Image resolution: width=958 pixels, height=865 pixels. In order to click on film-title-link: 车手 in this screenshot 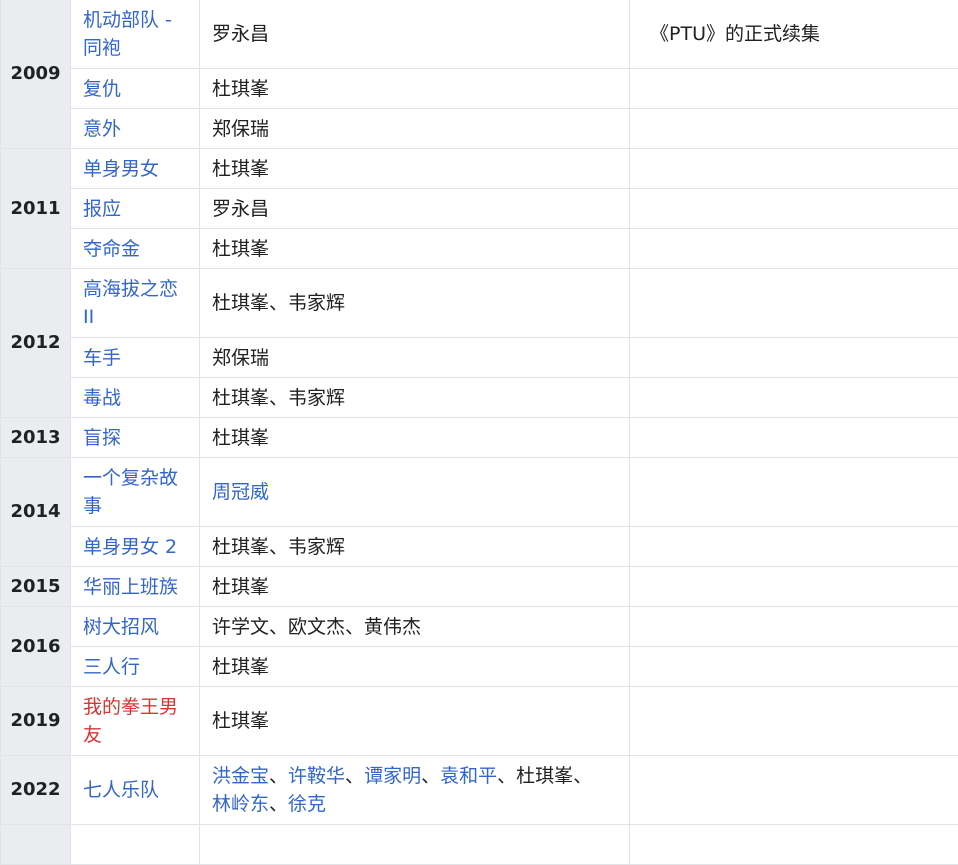, I will do `click(102, 358)`.